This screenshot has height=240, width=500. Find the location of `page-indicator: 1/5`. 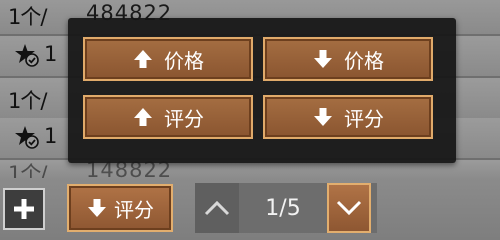

page-indicator: 1/5 is located at coordinates (283, 208).